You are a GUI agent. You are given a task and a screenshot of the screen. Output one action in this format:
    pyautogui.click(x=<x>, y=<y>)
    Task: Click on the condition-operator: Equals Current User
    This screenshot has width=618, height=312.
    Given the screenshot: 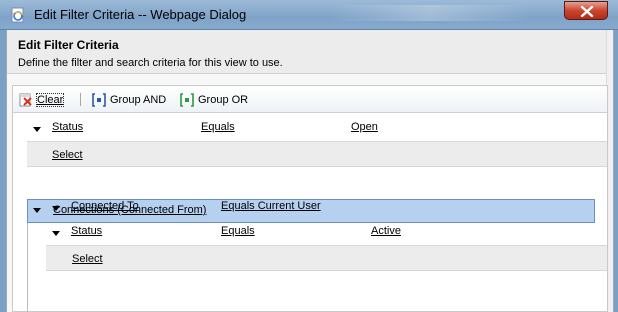 What is the action you would take?
    pyautogui.click(x=271, y=206)
    